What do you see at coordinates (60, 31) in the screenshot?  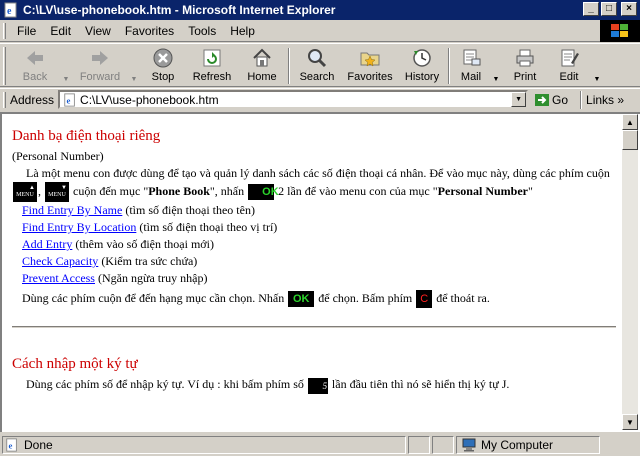 I see `menu-edit: Edit` at bounding box center [60, 31].